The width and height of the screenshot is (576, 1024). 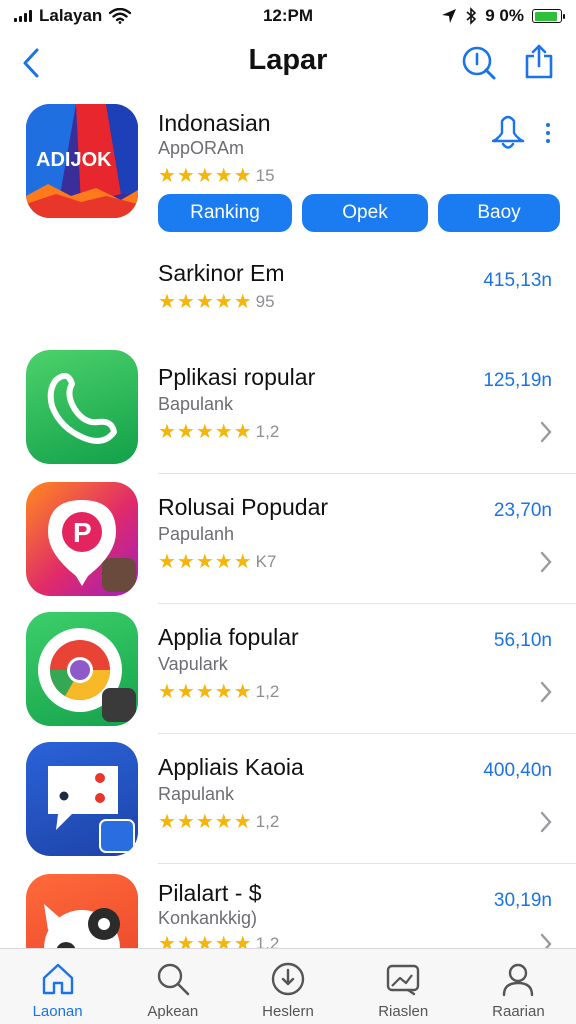 I want to click on app-rating: ★★★★★ 95, so click(x=216, y=302).